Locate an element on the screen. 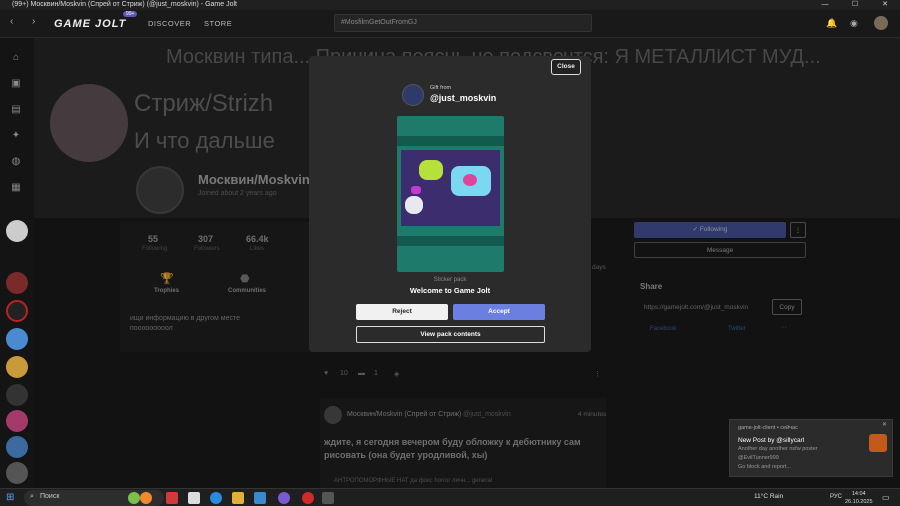 The width and height of the screenshot is (900, 506). gamejolt-icon is located at coordinates (328, 498).